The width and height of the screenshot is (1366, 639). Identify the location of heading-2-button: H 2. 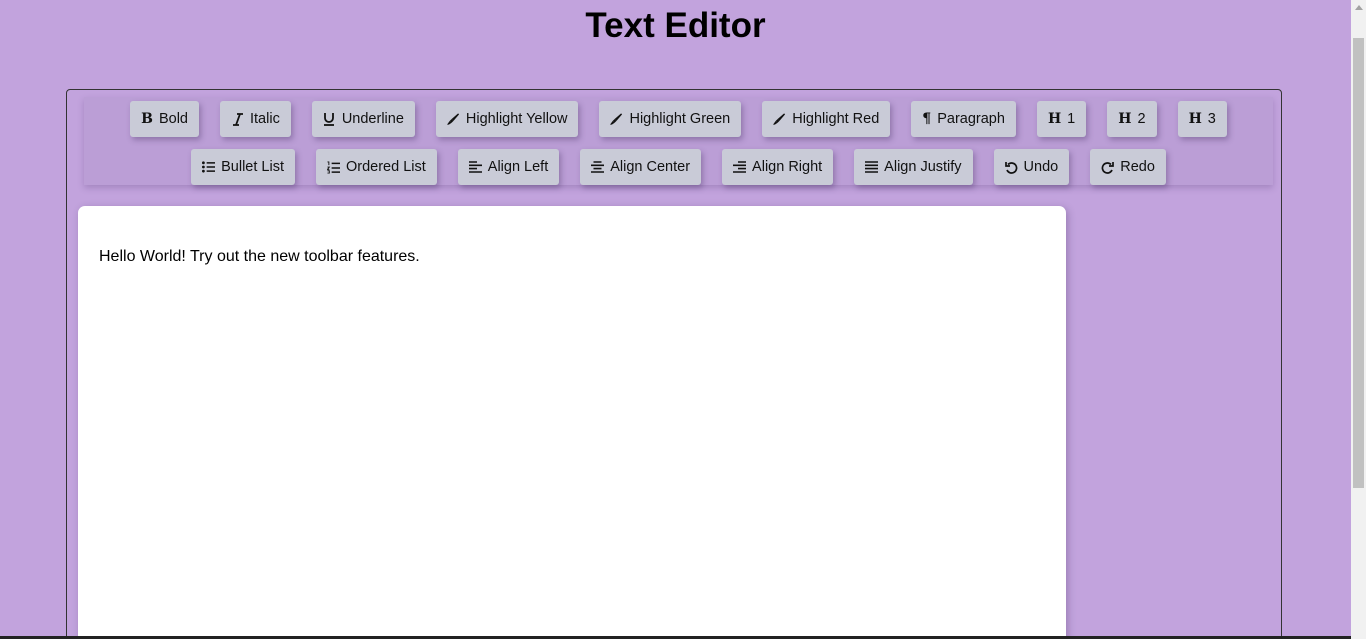
(1132, 119).